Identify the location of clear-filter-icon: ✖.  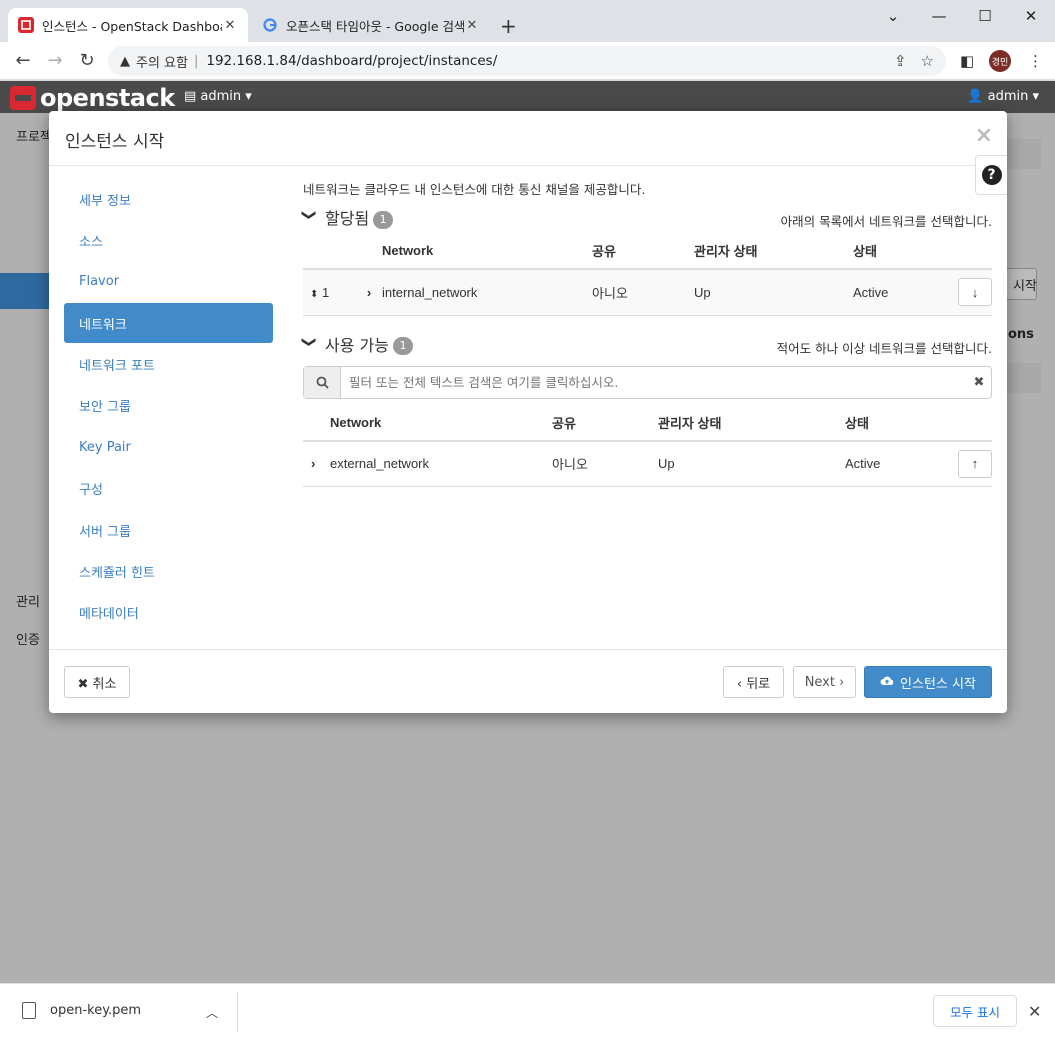
(979, 382).